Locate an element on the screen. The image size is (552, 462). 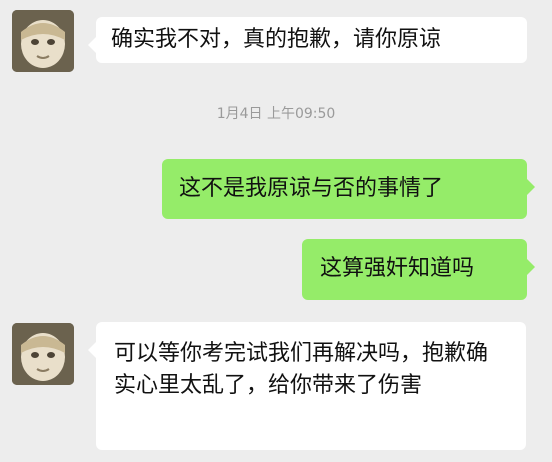
message-bubble-incoming: 确实我不对，真的抱歉，请你原谅 is located at coordinates (307, 40).